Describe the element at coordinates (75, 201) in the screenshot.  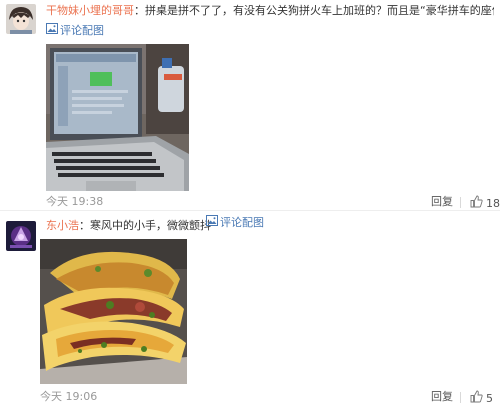
I see `timestamp: 今天 19:38` at that location.